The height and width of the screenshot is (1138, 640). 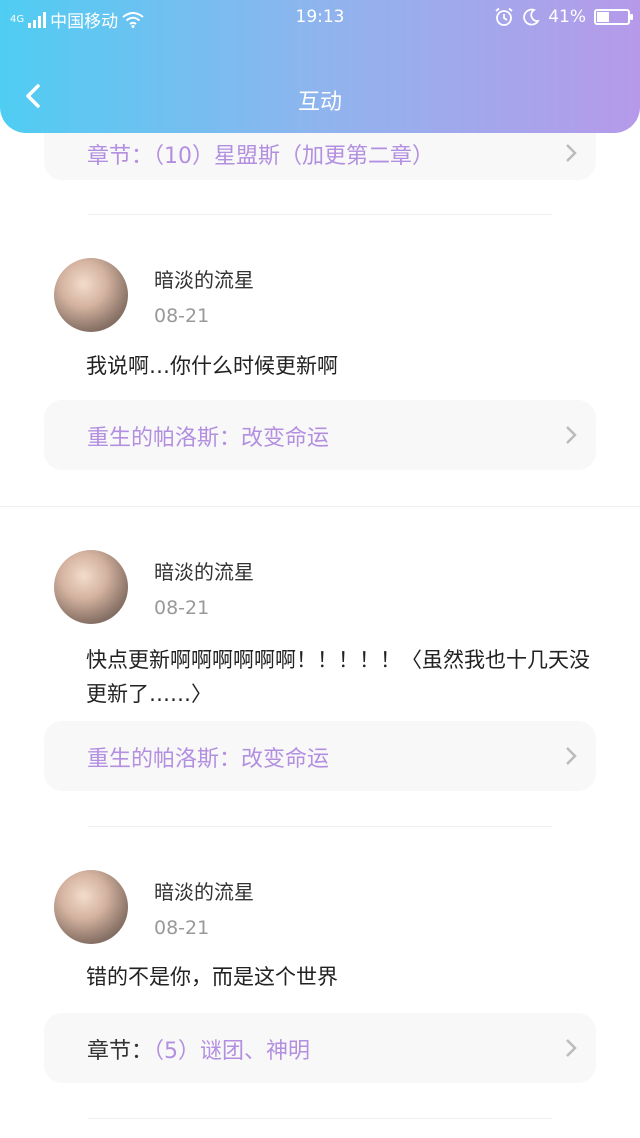 What do you see at coordinates (531, 17) in the screenshot?
I see `moon-icon` at bounding box center [531, 17].